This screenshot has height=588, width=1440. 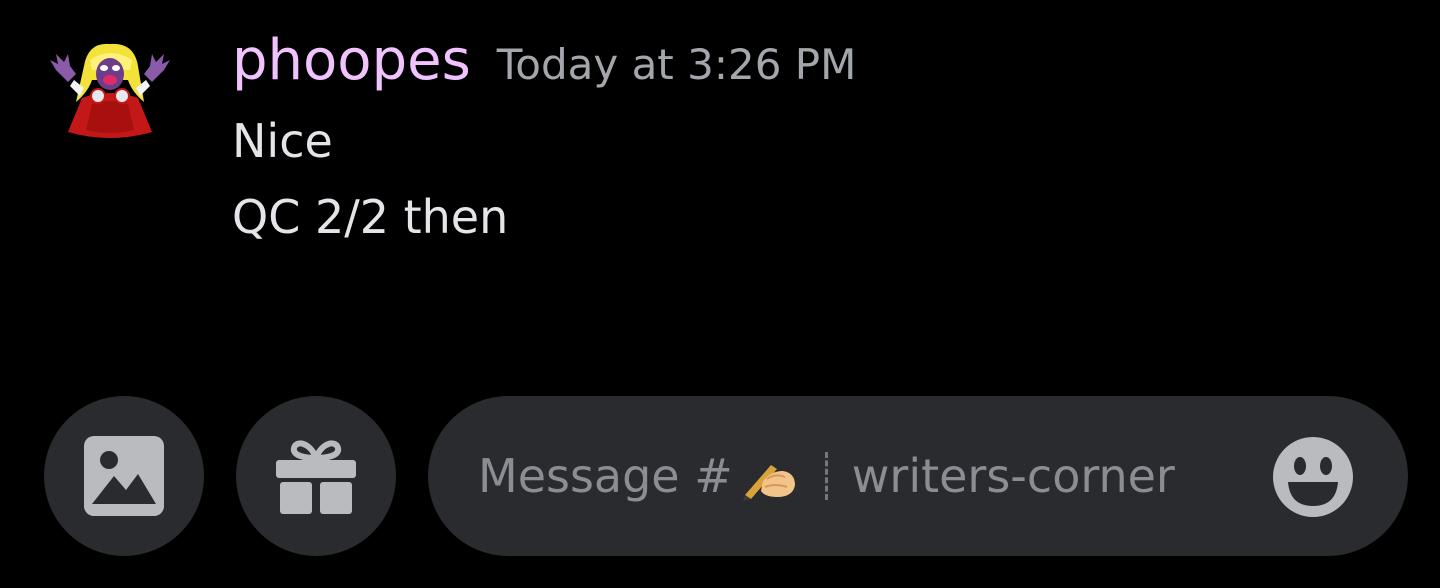 I want to click on image-icon, so click(x=124, y=476).